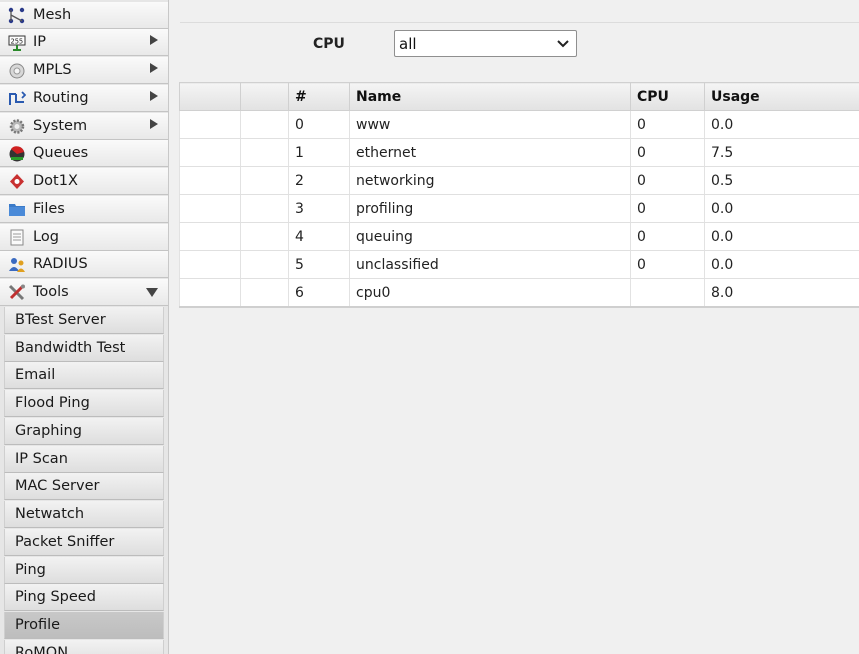  What do you see at coordinates (17, 71) in the screenshot?
I see `mpls-icon` at bounding box center [17, 71].